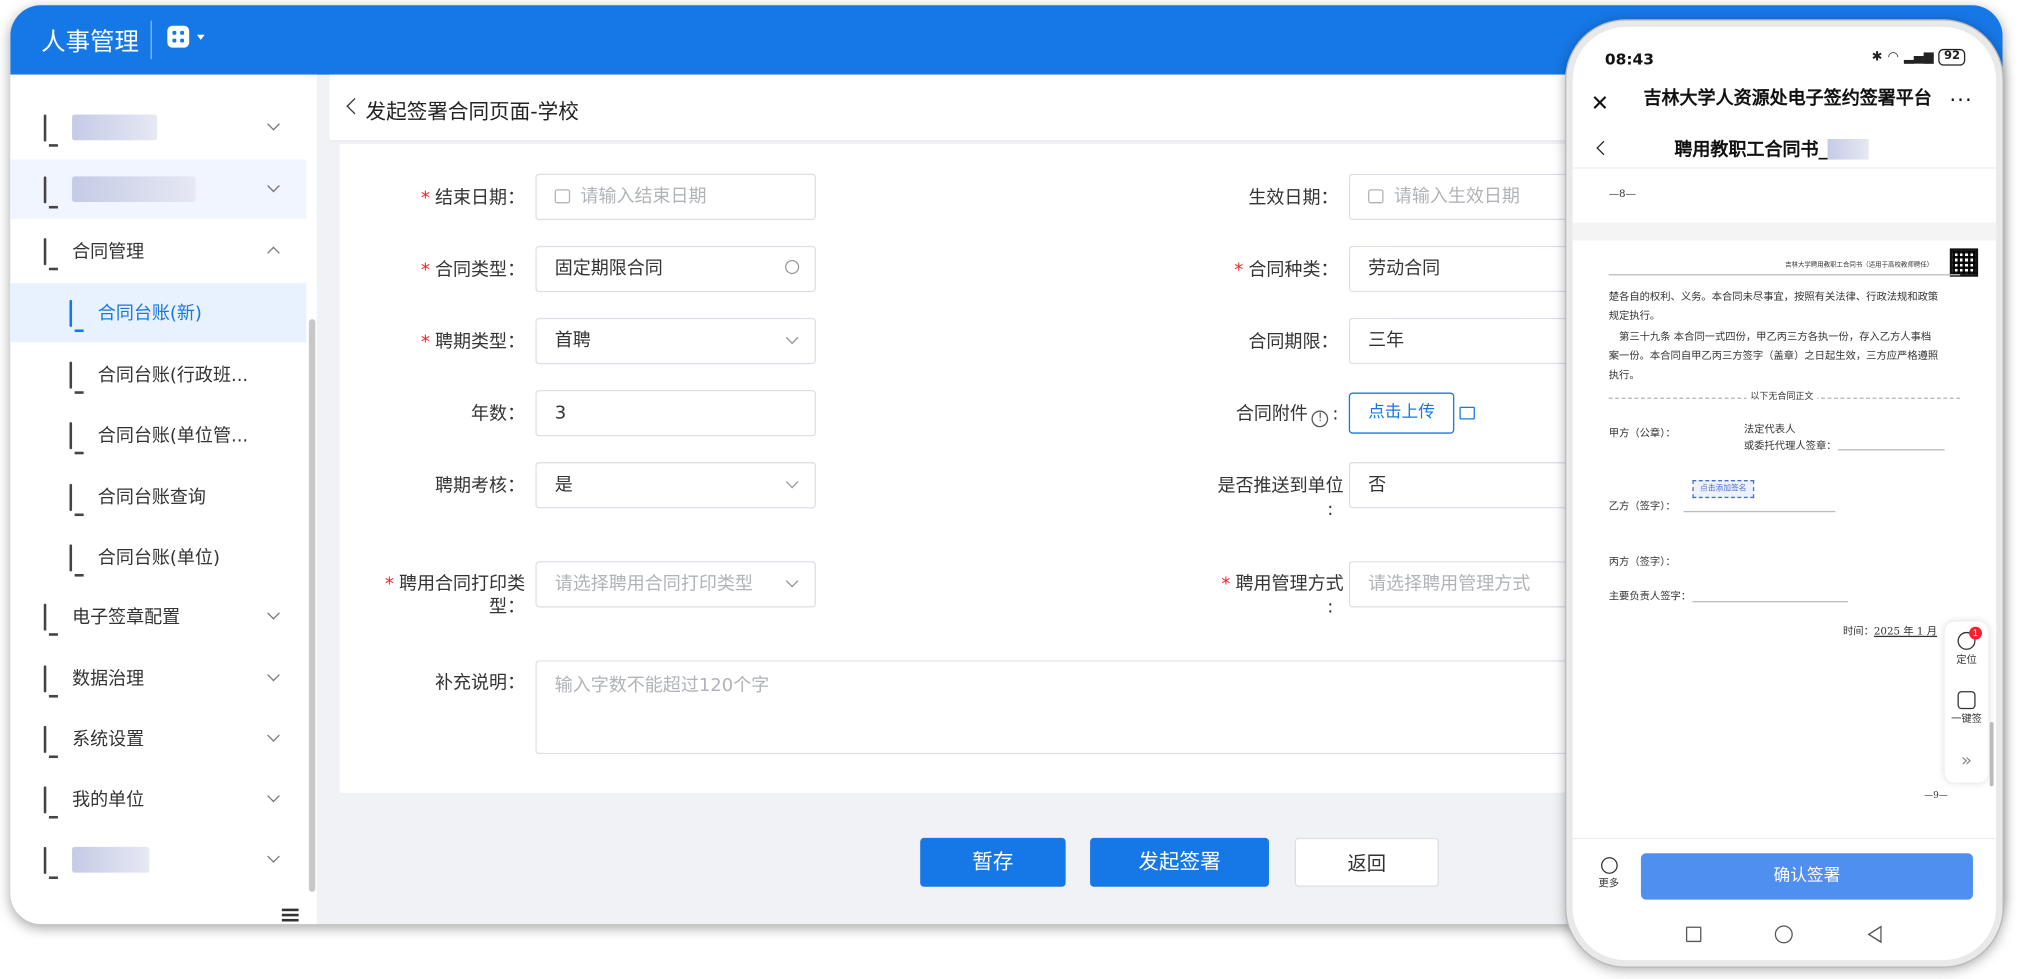  I want to click on one-click-sign-tool: 一键签, so click(1967, 708).